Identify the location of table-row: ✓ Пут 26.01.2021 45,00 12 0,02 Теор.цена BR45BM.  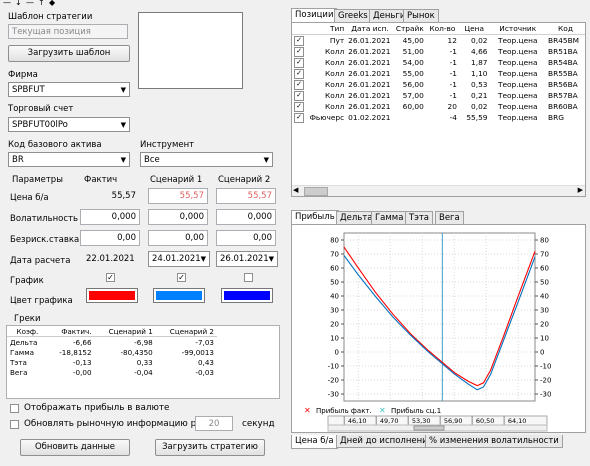
(438, 40).